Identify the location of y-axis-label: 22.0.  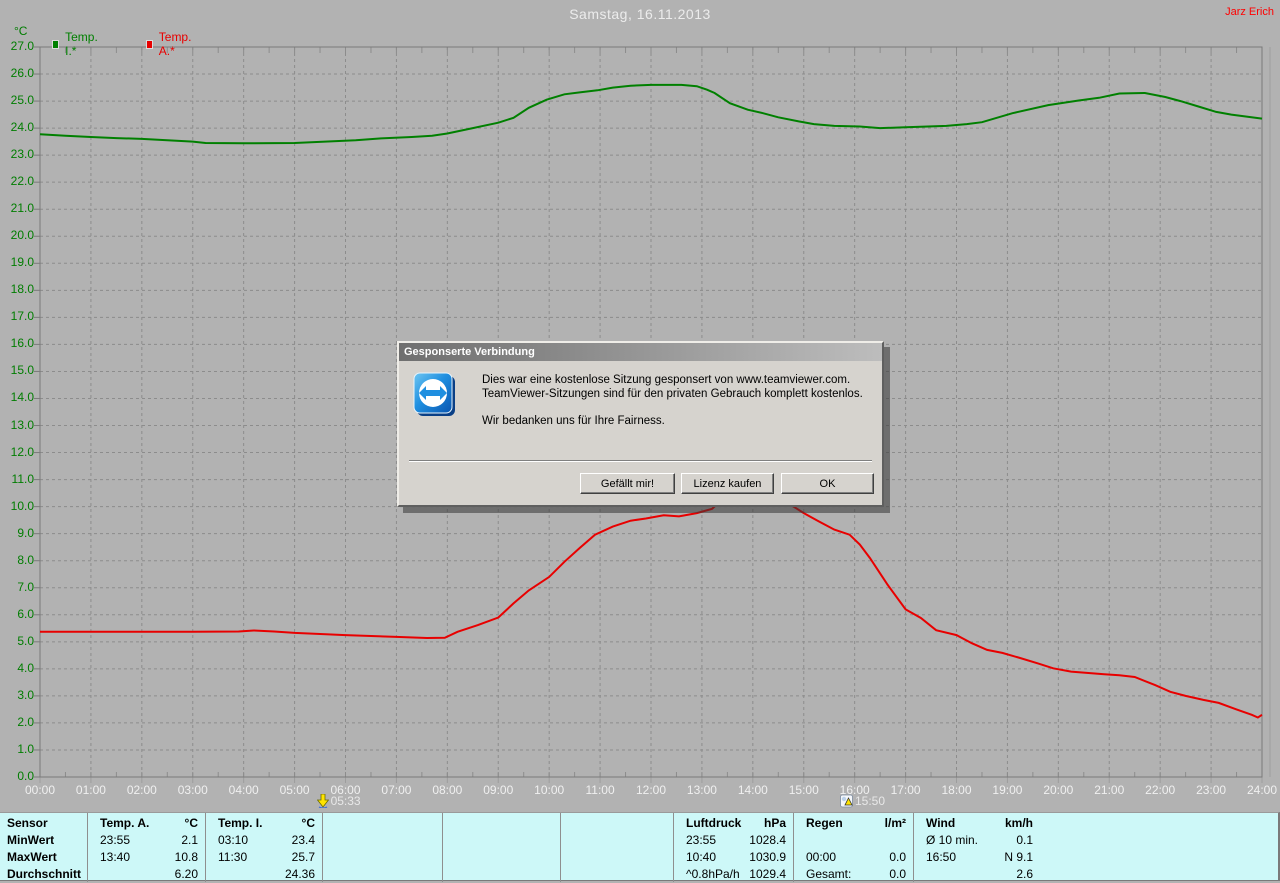
(22, 181).